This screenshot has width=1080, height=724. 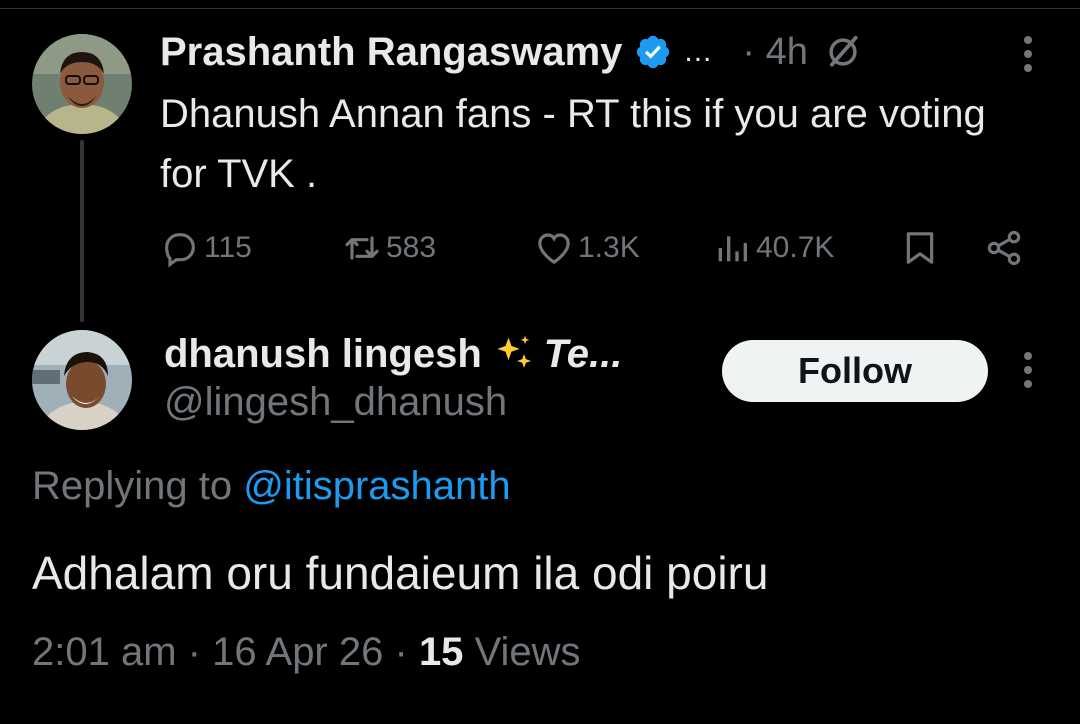 I want to click on views-icon, so click(x=732, y=249).